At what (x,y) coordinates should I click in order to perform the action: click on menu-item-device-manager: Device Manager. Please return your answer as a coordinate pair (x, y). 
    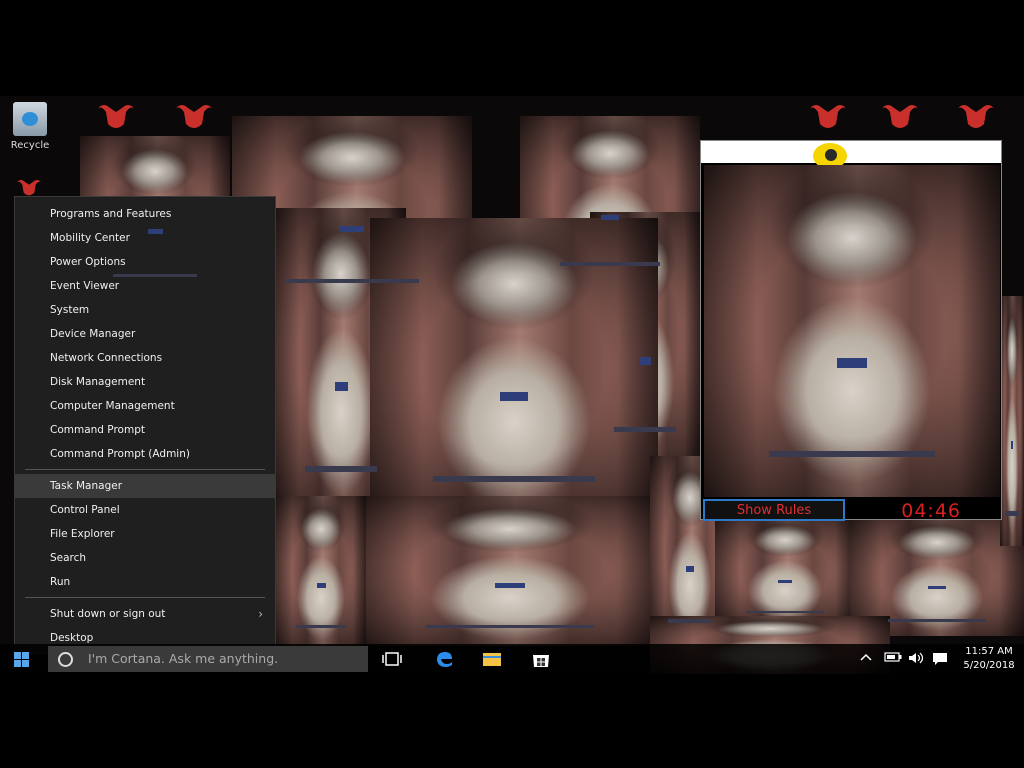
    Looking at the image, I should click on (145, 334).